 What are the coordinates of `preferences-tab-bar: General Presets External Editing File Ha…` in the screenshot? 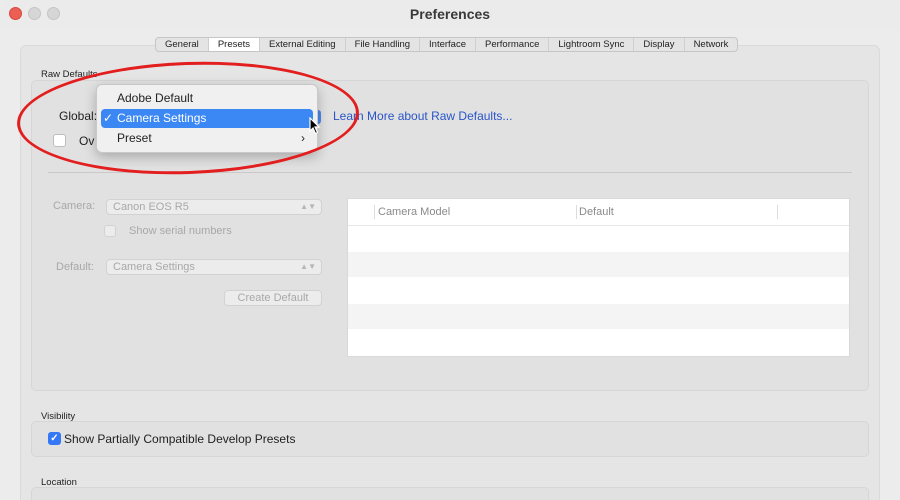 It's located at (447, 44).